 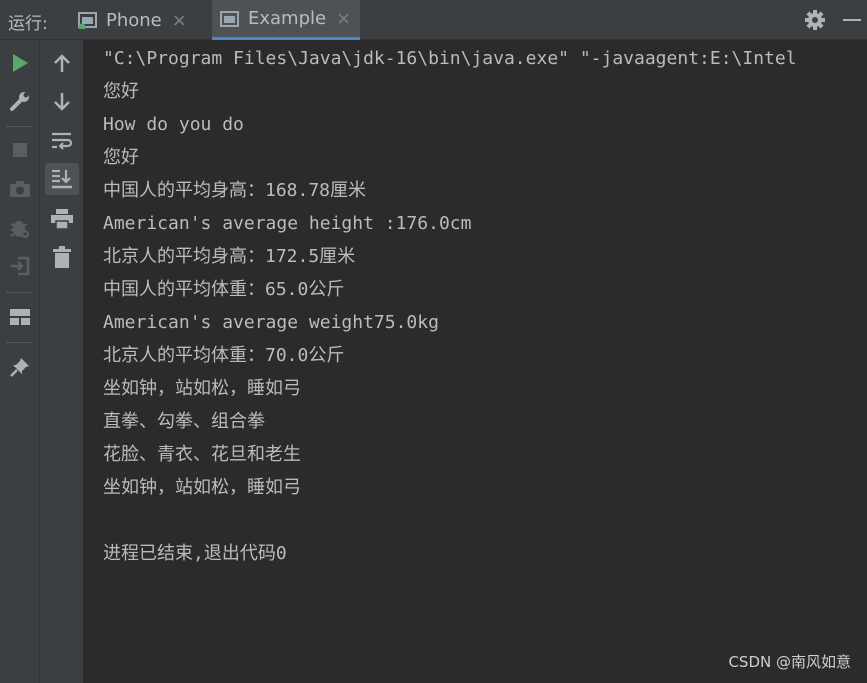 What do you see at coordinates (433, 20) in the screenshot?
I see `tool-window-header: 运行: Phone × Example ×` at bounding box center [433, 20].